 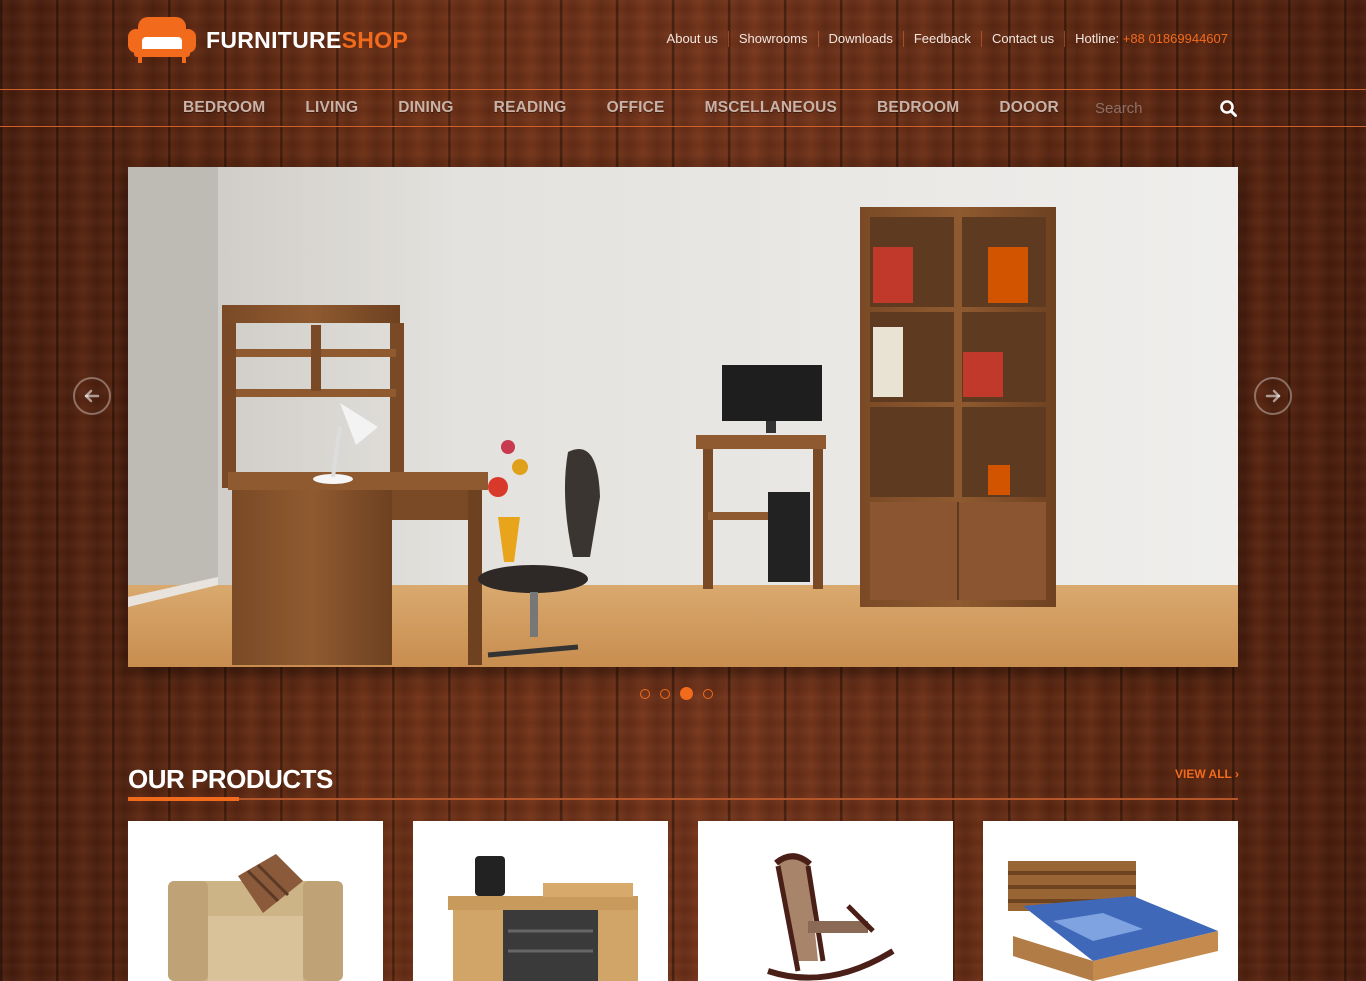 I want to click on hotline-label: Hotline:, so click(x=1097, y=38).